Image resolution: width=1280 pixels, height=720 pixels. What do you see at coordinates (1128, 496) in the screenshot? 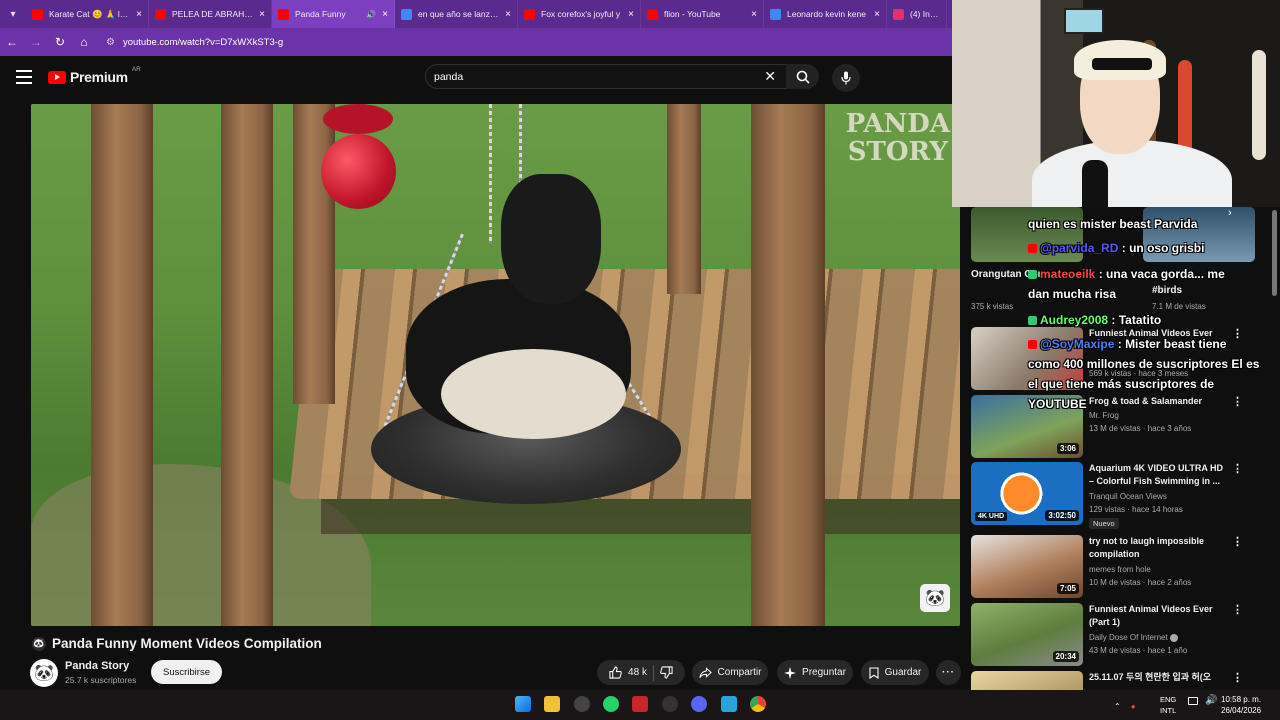
I see `video-channel: Tranquil Ocean Views` at bounding box center [1128, 496].